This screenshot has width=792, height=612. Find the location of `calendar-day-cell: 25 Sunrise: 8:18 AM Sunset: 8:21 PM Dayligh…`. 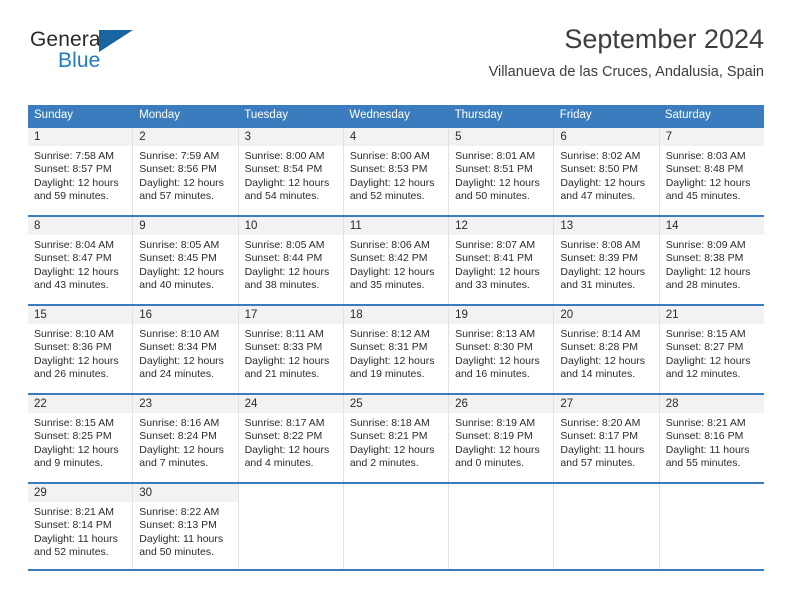

calendar-day-cell: 25 Sunrise: 8:18 AM Sunset: 8:21 PM Dayligh… is located at coordinates (396, 438).